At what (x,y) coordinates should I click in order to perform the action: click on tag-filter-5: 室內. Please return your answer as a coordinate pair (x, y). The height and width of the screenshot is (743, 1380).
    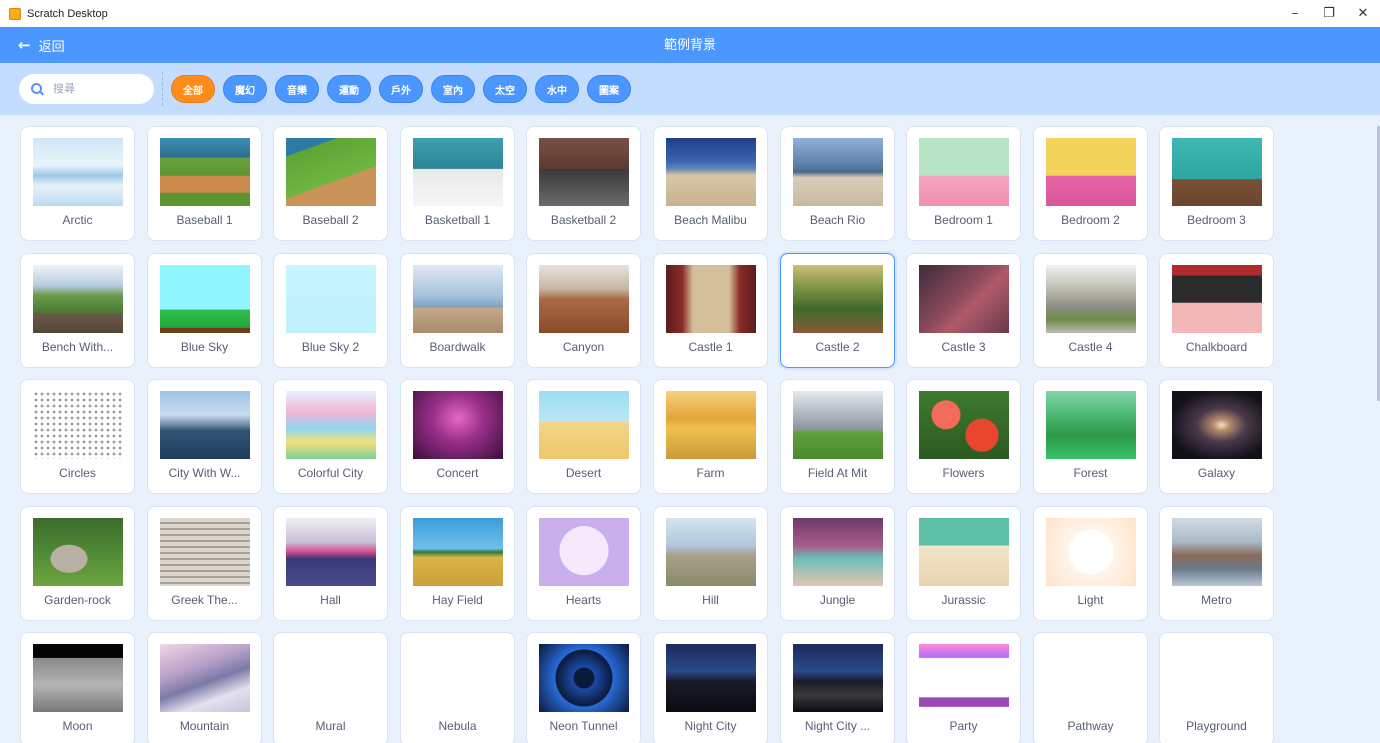
    Looking at the image, I should click on (453, 89).